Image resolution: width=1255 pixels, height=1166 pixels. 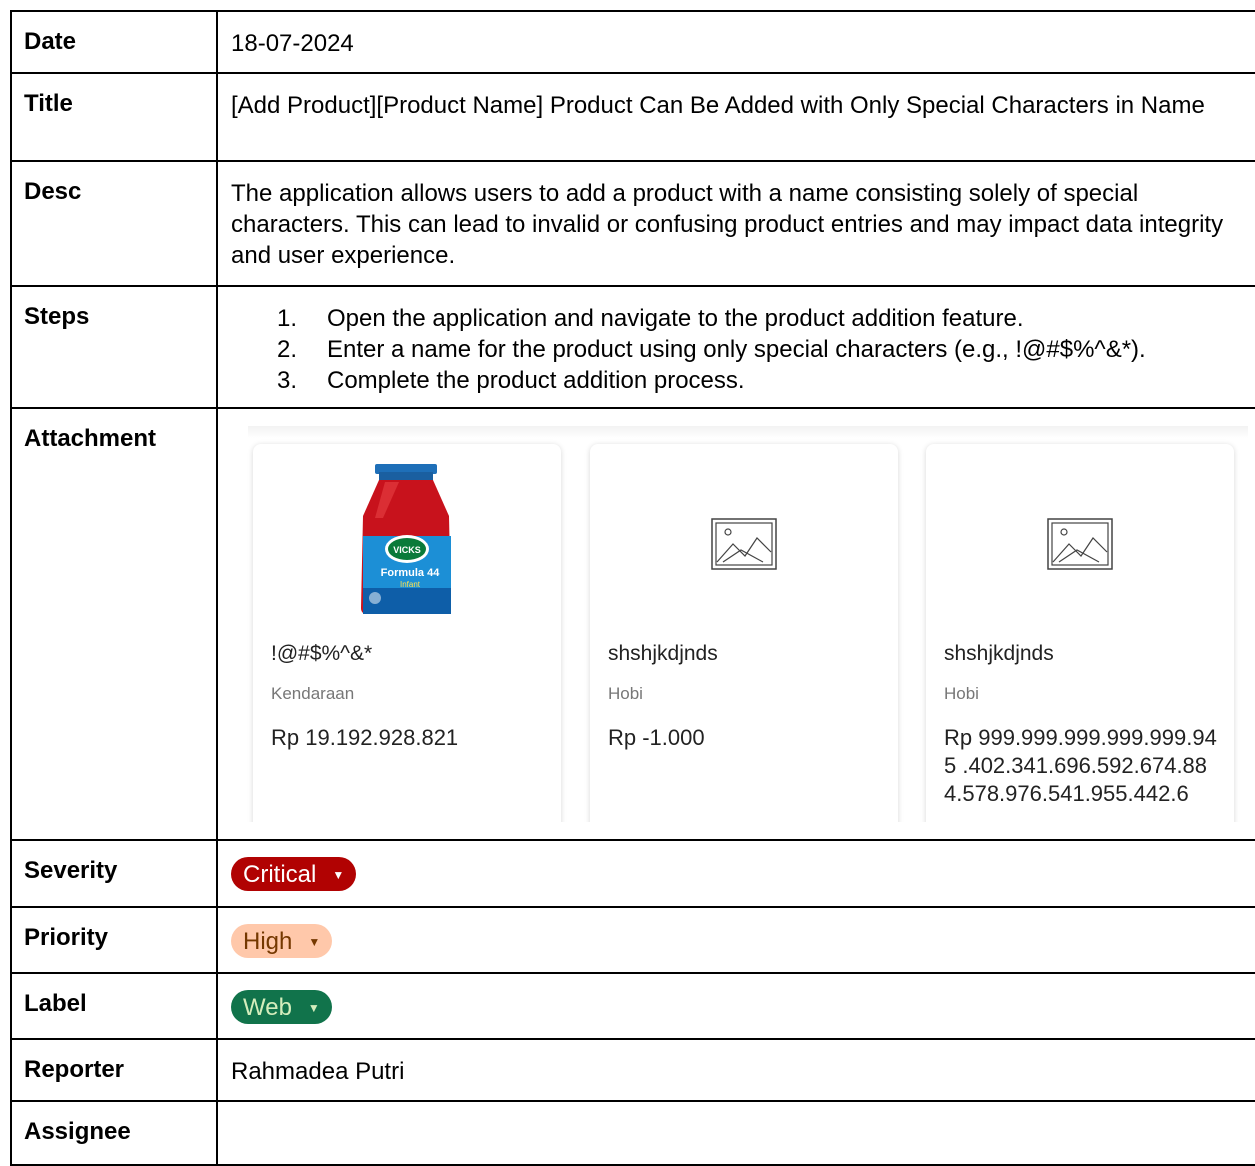 What do you see at coordinates (114, 624) in the screenshot?
I see `attachment-label: Attachment` at bounding box center [114, 624].